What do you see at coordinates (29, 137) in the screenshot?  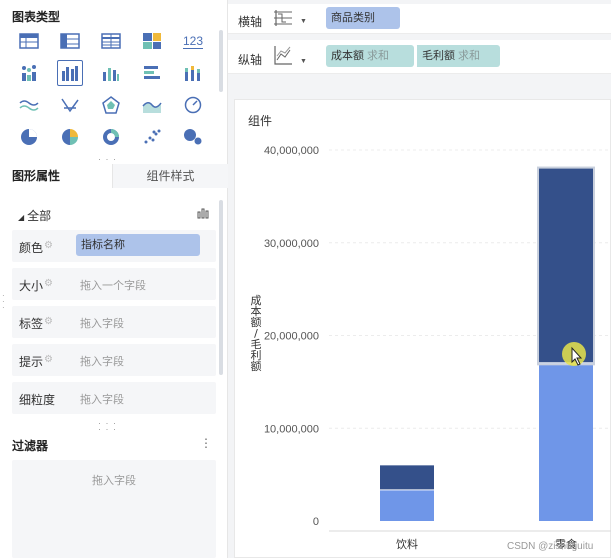 I see `pie-icon` at bounding box center [29, 137].